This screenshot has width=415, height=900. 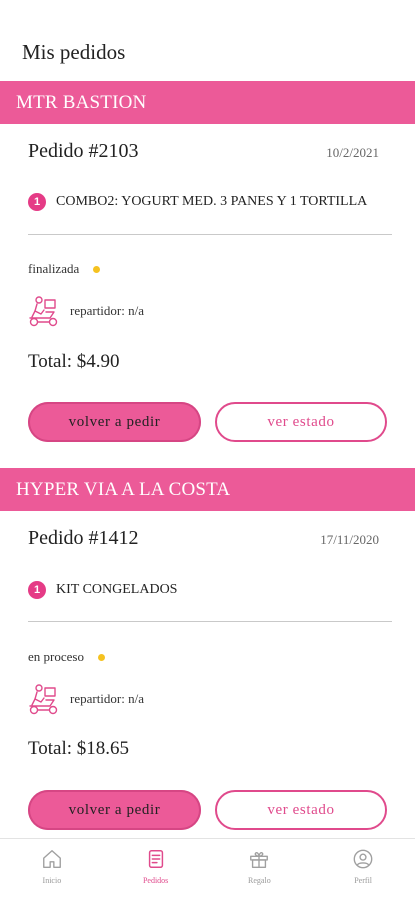 I want to click on item-name: COMBO2: YOGURT MED. 3 PANES Y 1 TORTILLA, so click(x=212, y=201).